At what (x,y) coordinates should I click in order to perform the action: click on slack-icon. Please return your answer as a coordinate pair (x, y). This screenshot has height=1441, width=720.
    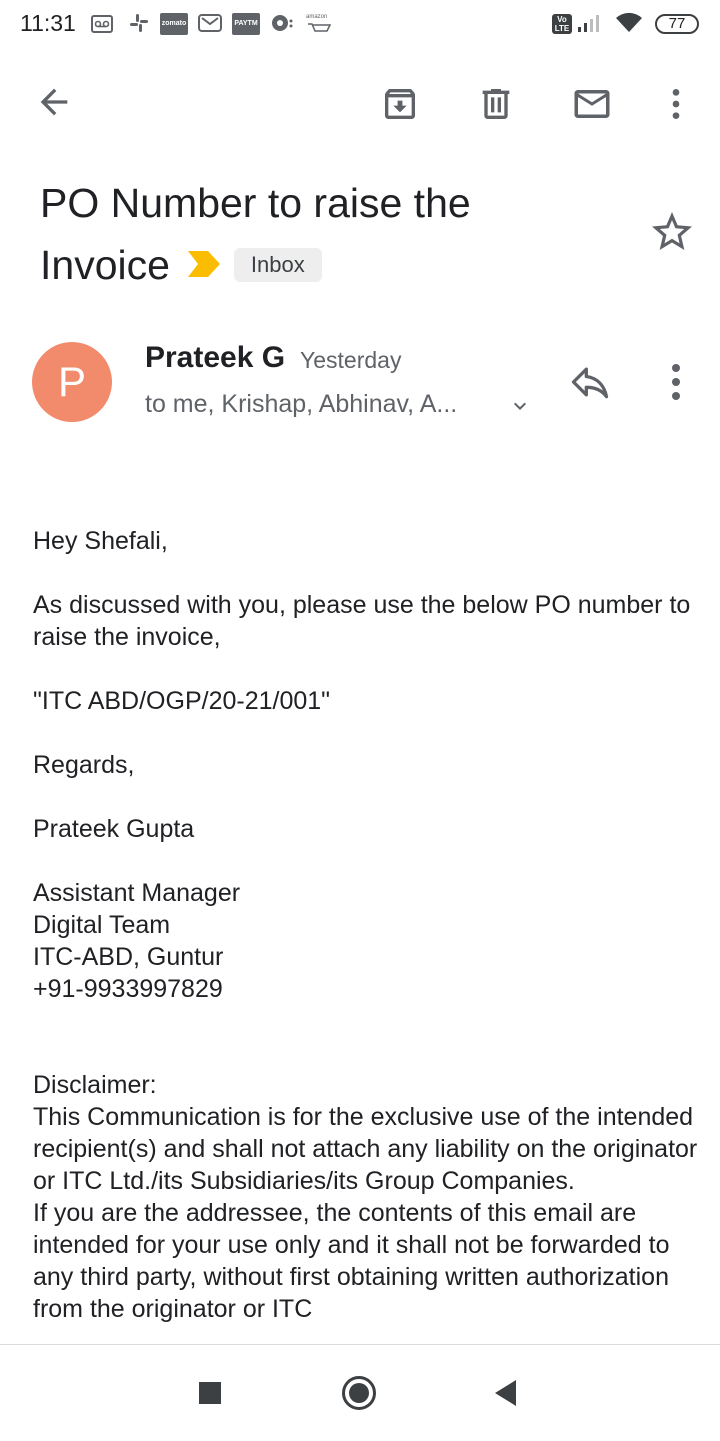
    Looking at the image, I should click on (139, 23).